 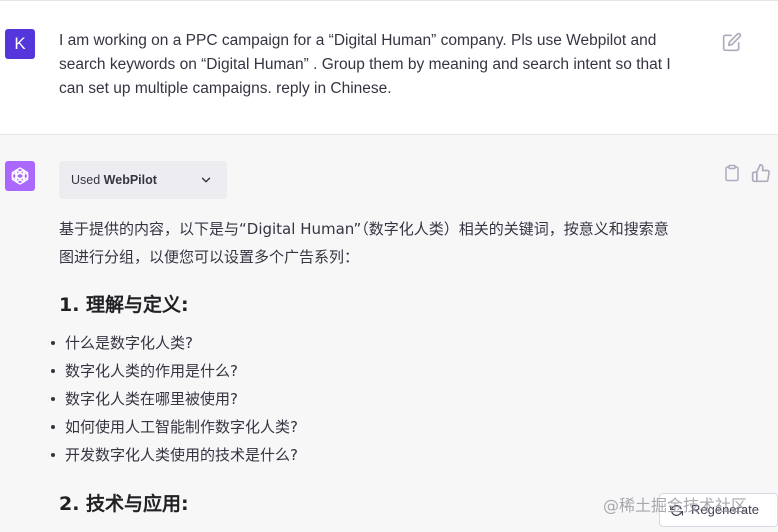 I want to click on refresh-icon, so click(x=676, y=510).